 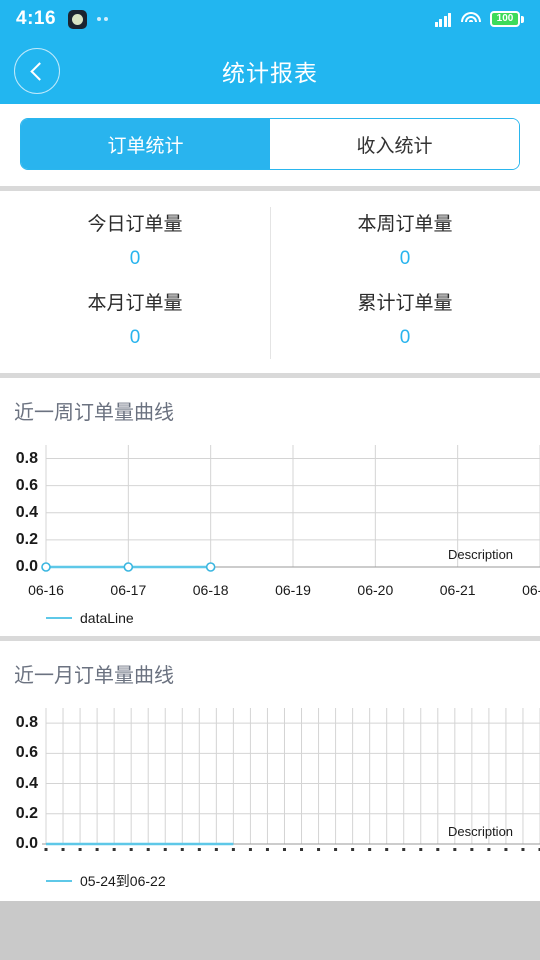 I want to click on stat-value-total: 0, so click(x=405, y=337).